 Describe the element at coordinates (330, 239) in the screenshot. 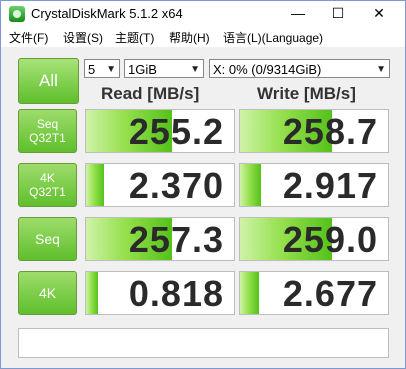

I see `result-value: 259.0` at that location.